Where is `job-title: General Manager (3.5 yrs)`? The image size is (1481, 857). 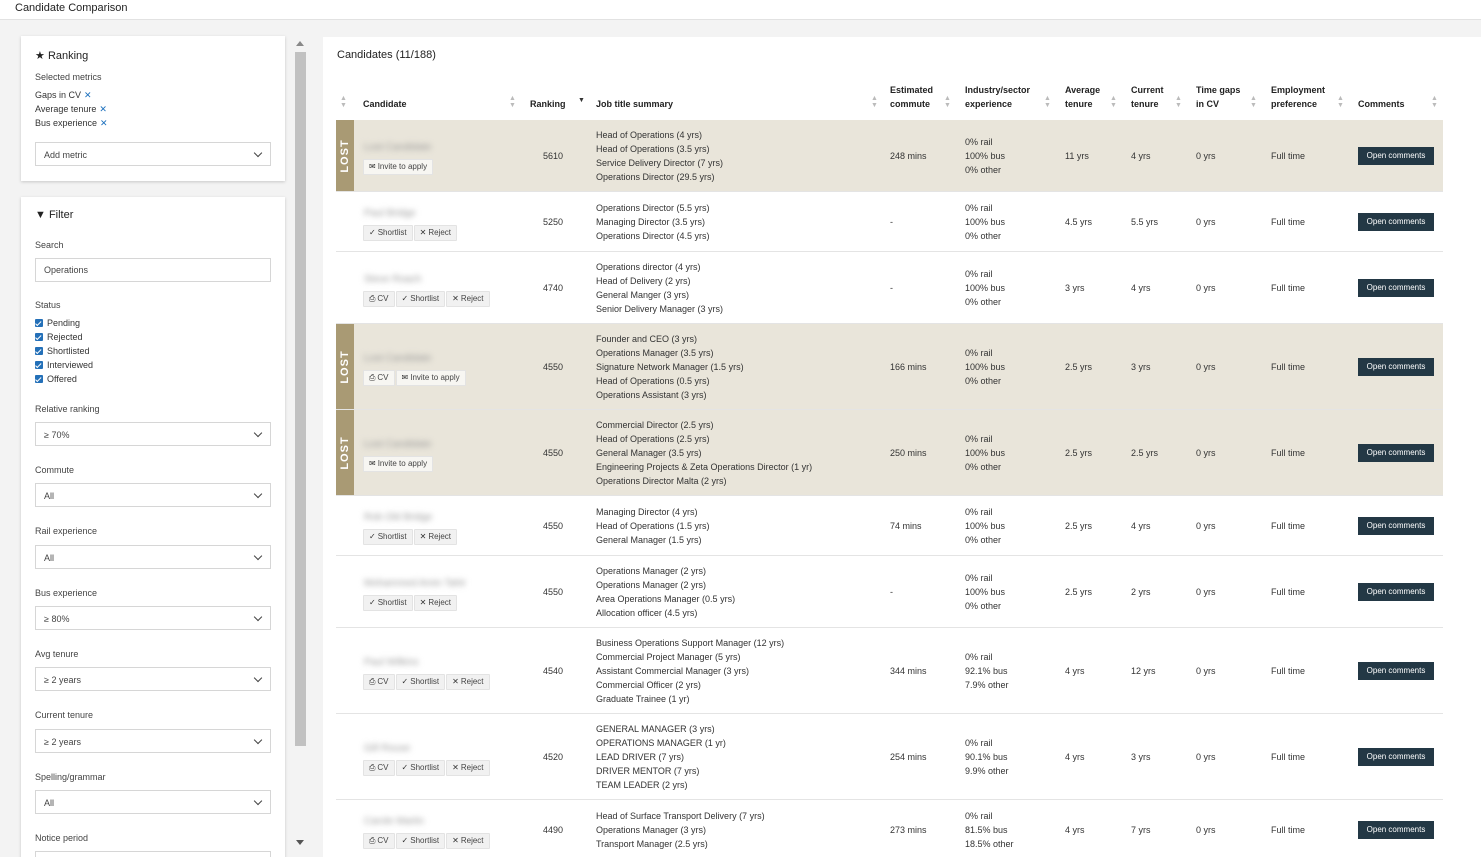
job-title: General Manager (3.5 yrs) is located at coordinates (649, 453).